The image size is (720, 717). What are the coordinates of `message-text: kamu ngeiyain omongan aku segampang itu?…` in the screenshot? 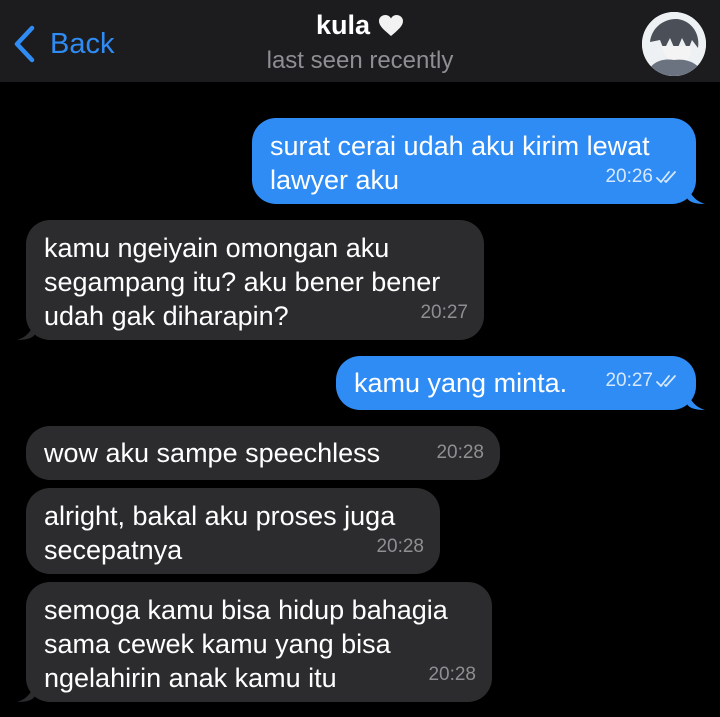 It's located at (242, 282).